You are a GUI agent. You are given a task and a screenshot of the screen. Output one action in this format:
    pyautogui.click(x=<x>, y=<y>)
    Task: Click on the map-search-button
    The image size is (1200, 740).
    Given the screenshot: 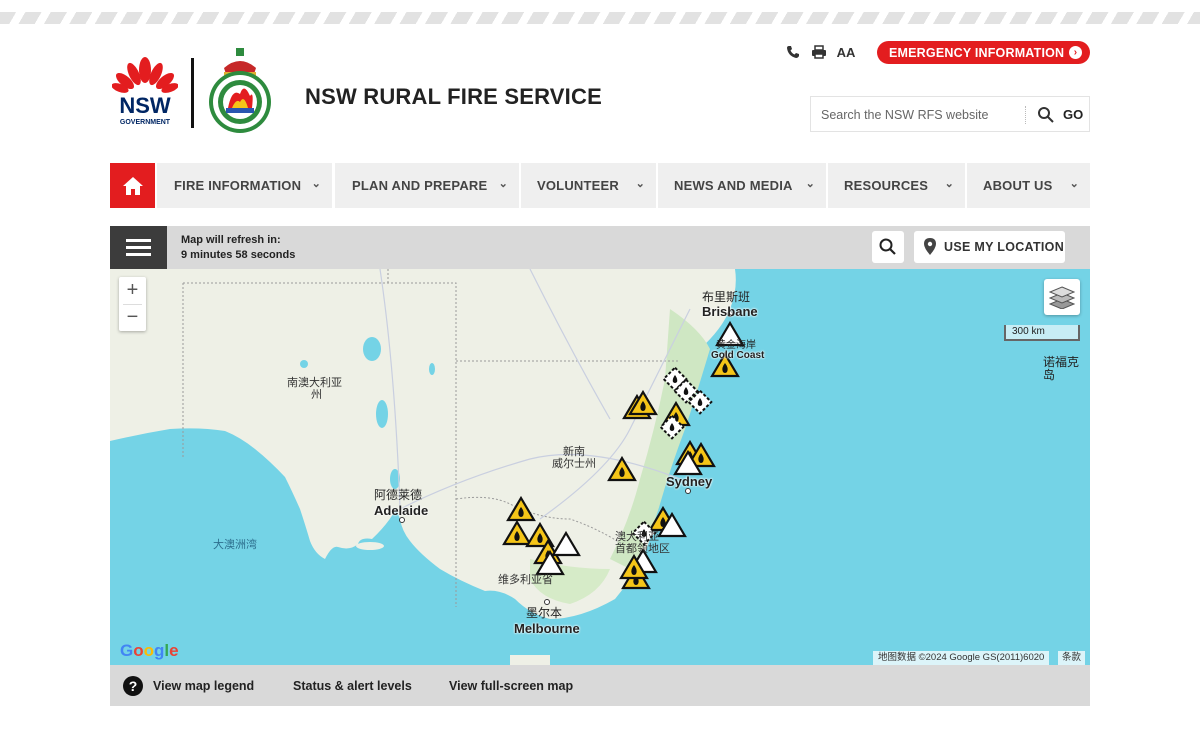 What is the action you would take?
    pyautogui.click(x=888, y=247)
    